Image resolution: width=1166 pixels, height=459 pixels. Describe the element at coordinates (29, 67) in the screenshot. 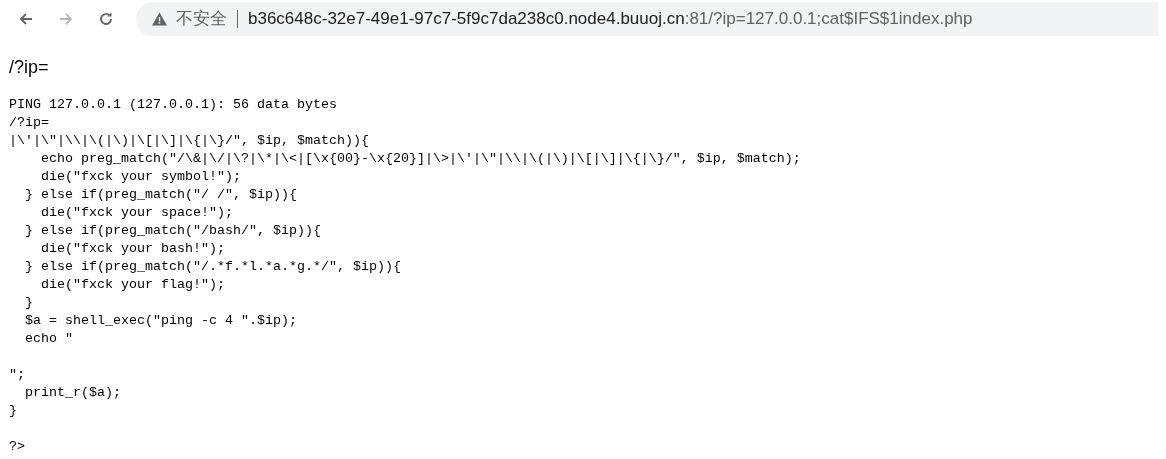

I see `page-heading: /?ip=` at that location.